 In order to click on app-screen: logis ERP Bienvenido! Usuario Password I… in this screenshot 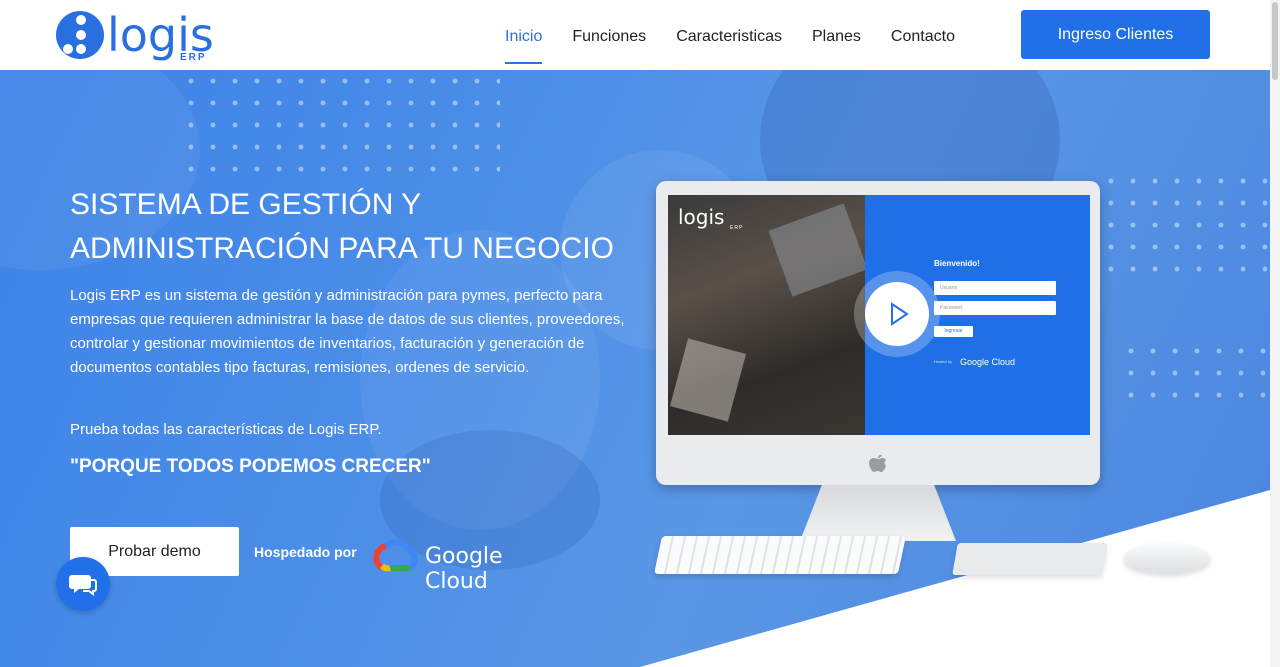, I will do `click(879, 315)`.